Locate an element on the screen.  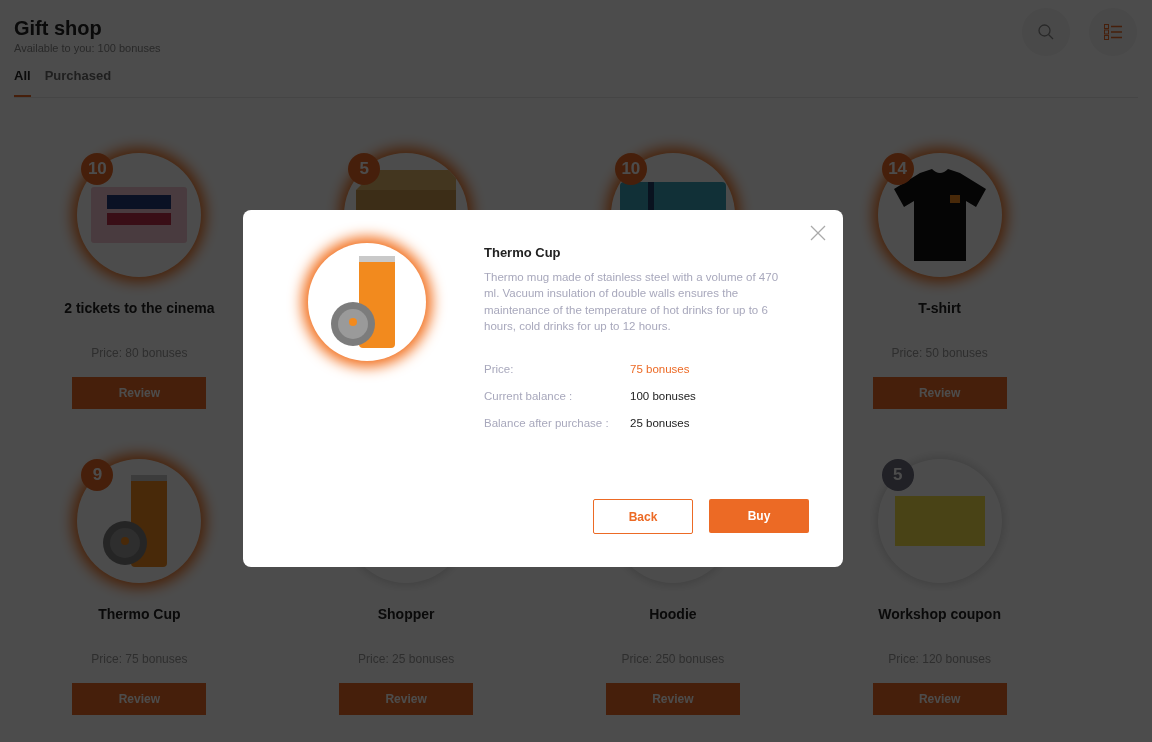
detail-label: Balance after purchase : is located at coordinates (547, 423).